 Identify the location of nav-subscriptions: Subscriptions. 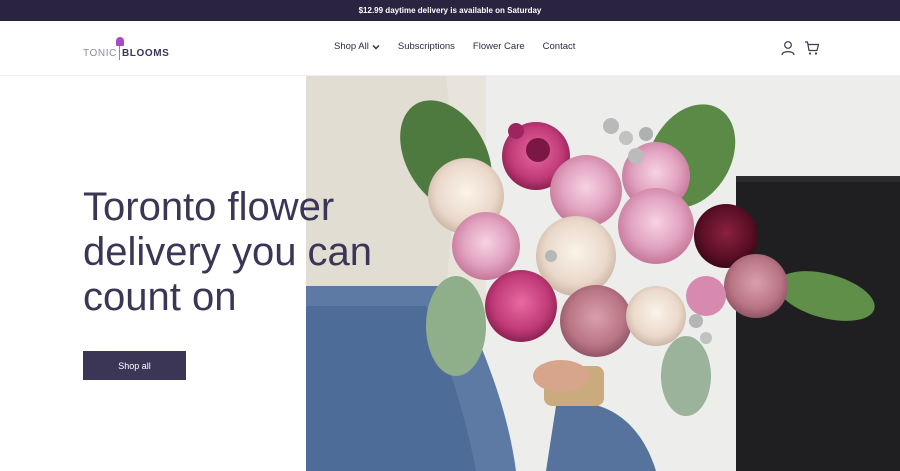
(426, 46).